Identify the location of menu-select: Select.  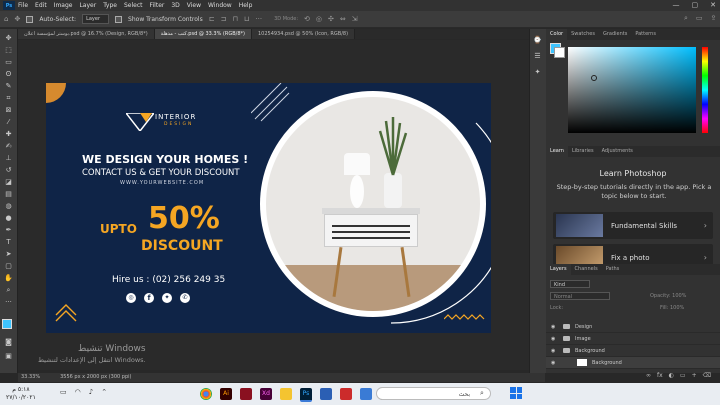
(133, 5).